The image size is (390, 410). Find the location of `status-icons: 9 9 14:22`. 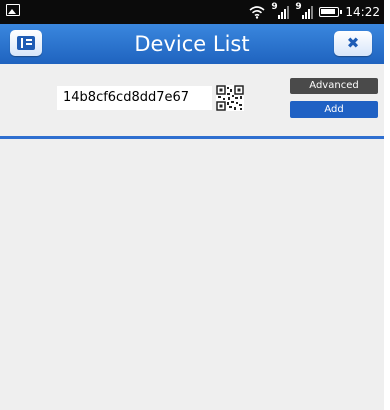

status-icons: 9 9 14:22 is located at coordinates (314, 11).